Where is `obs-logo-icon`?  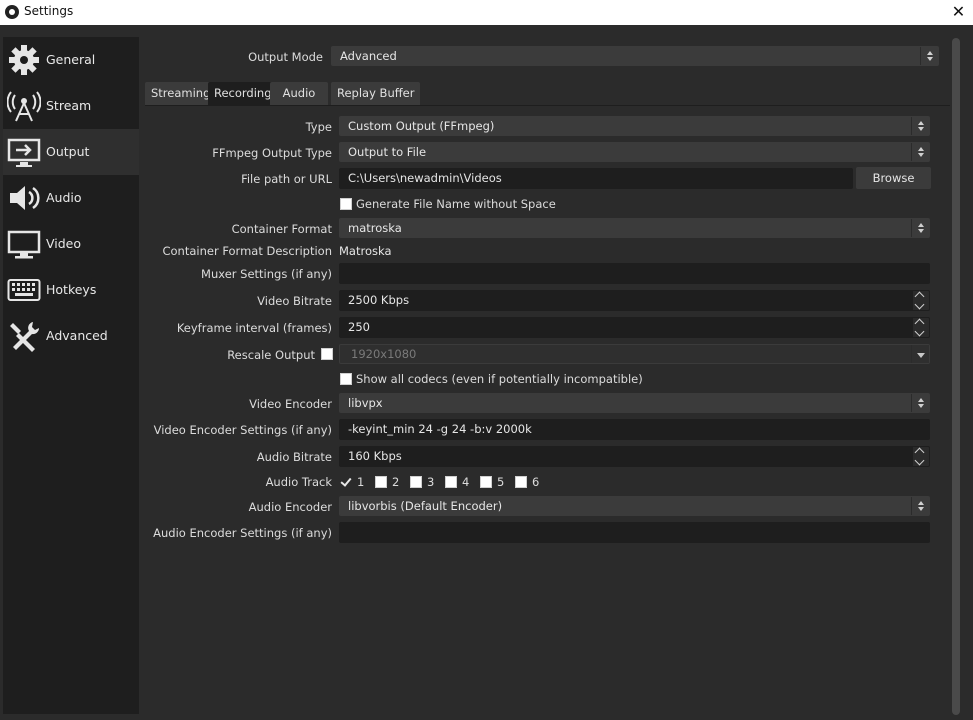 obs-logo-icon is located at coordinates (12, 12).